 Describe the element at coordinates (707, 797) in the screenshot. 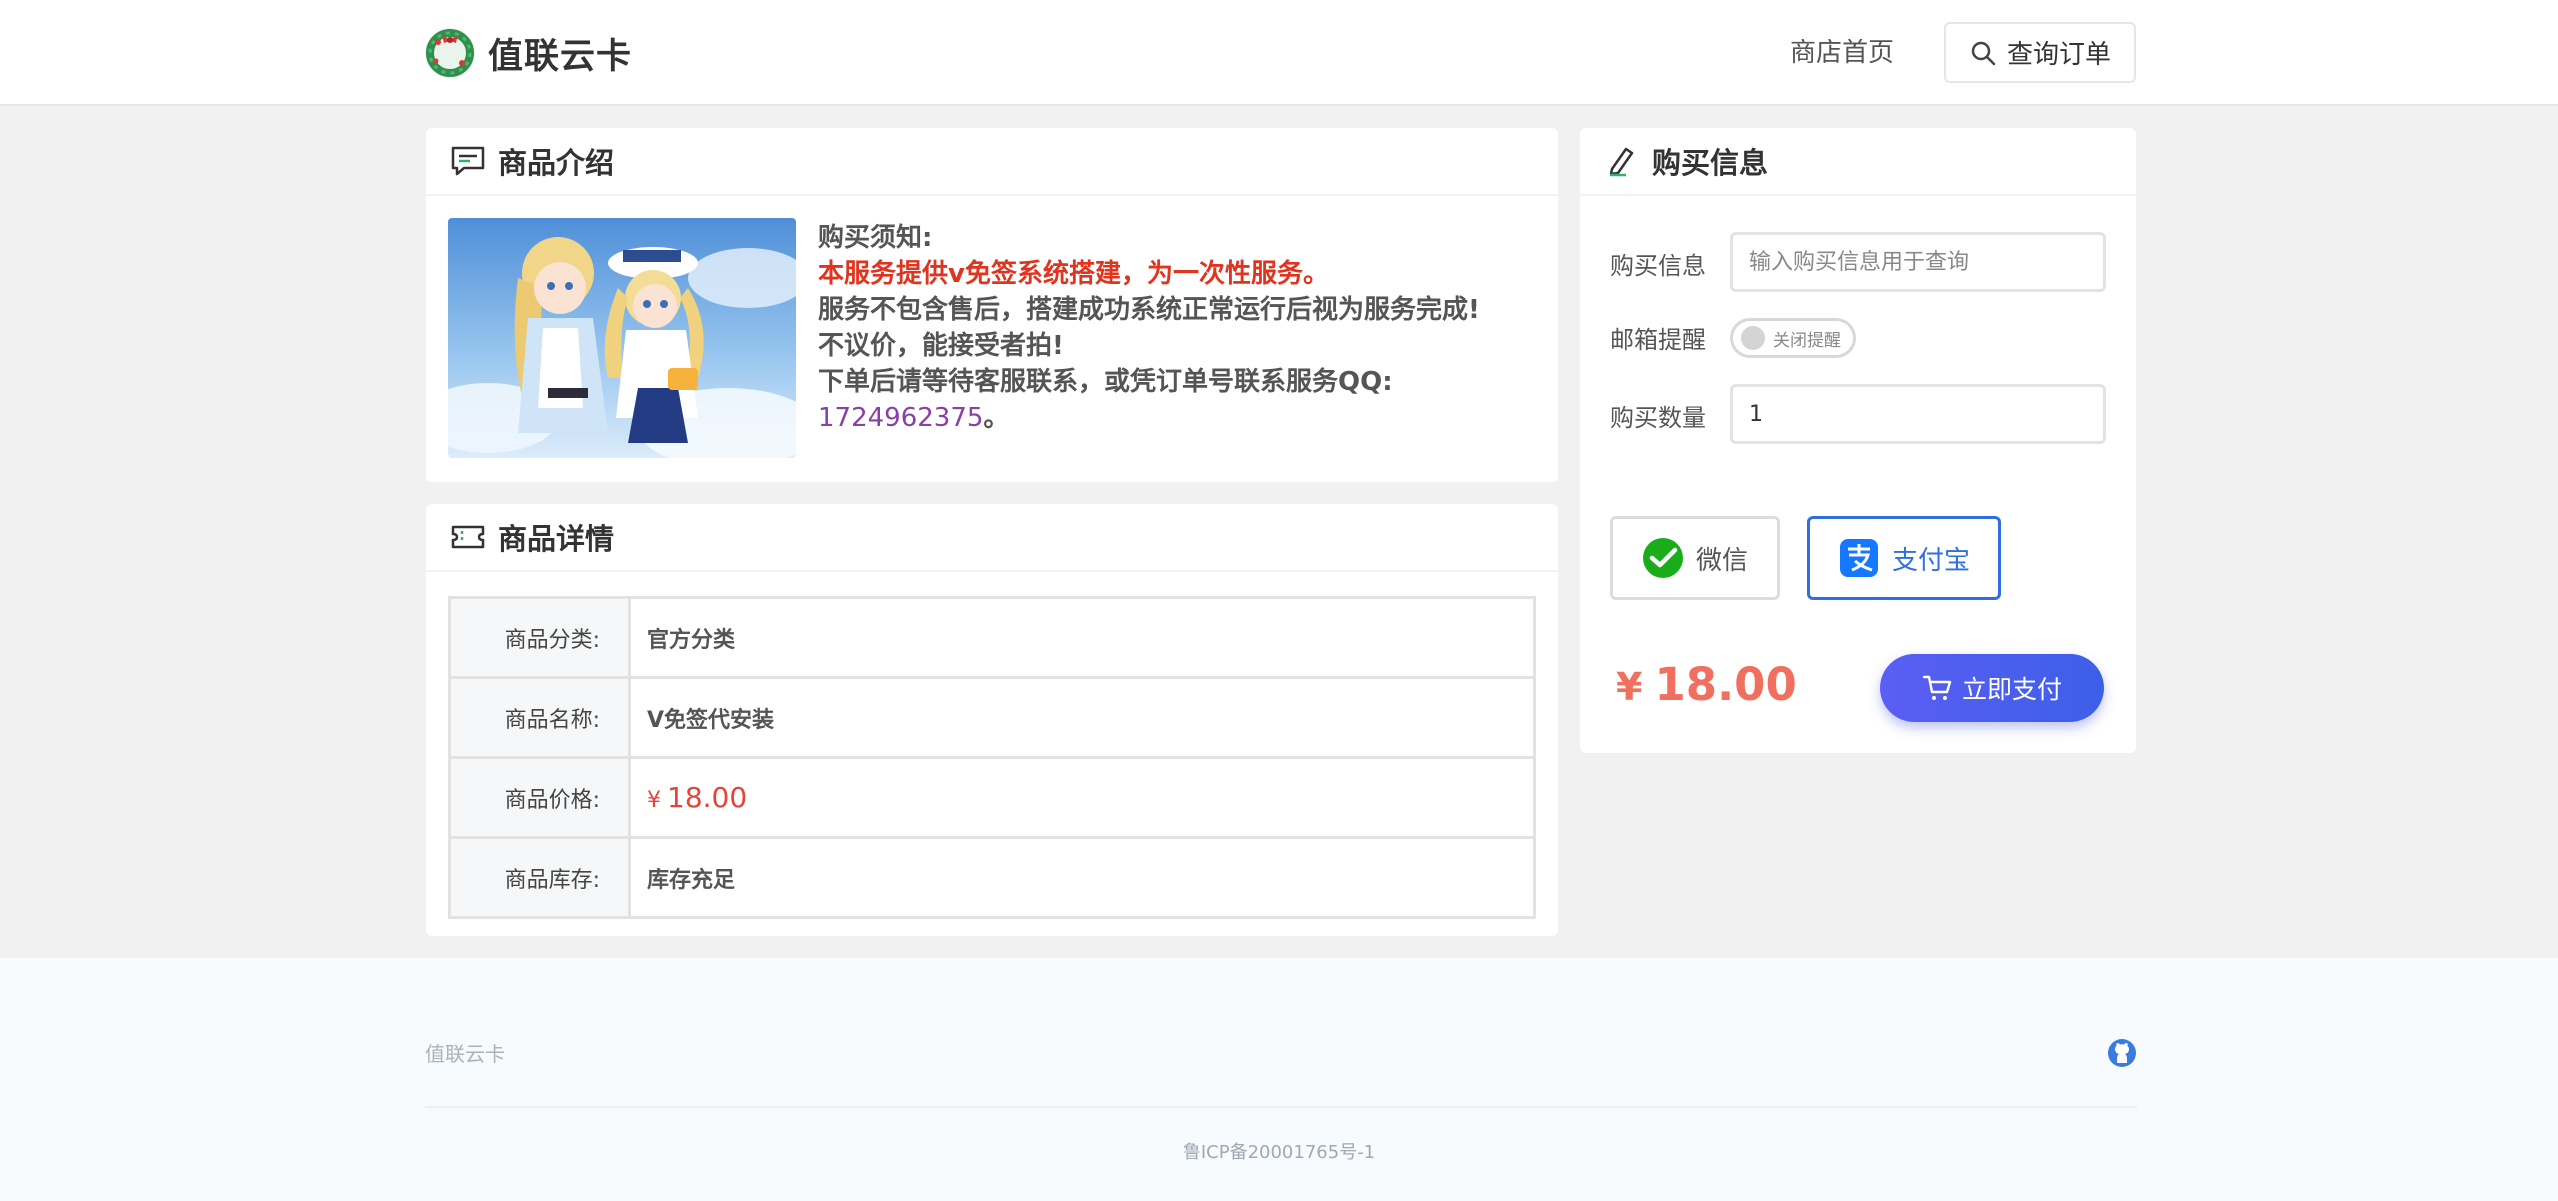

I see `price-amount: 18.00` at that location.